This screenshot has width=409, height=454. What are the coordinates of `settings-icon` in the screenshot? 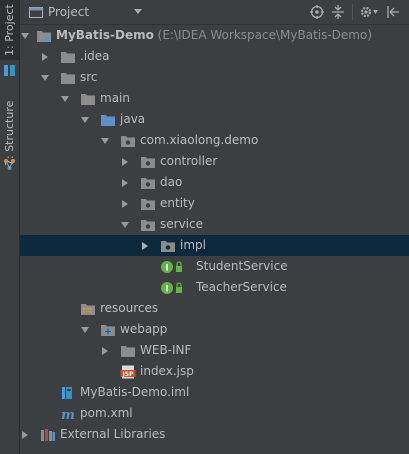 It's located at (369, 12).